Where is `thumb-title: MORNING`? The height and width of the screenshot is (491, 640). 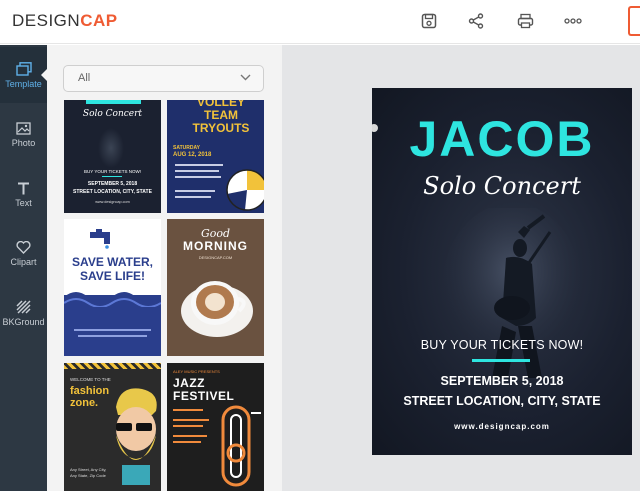
thumb-title: MORNING is located at coordinates (215, 246).